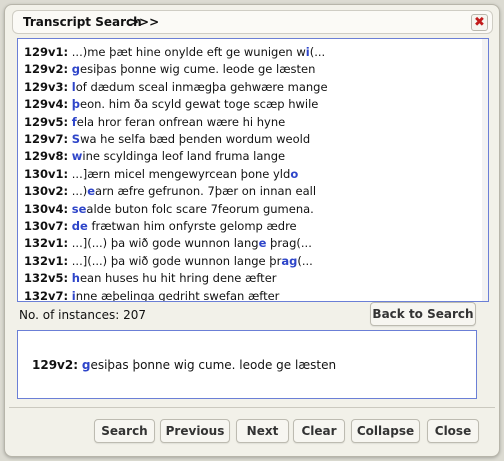 This screenshot has height=461, width=504. Describe the element at coordinates (124, 431) in the screenshot. I see `search-button: Search` at that location.